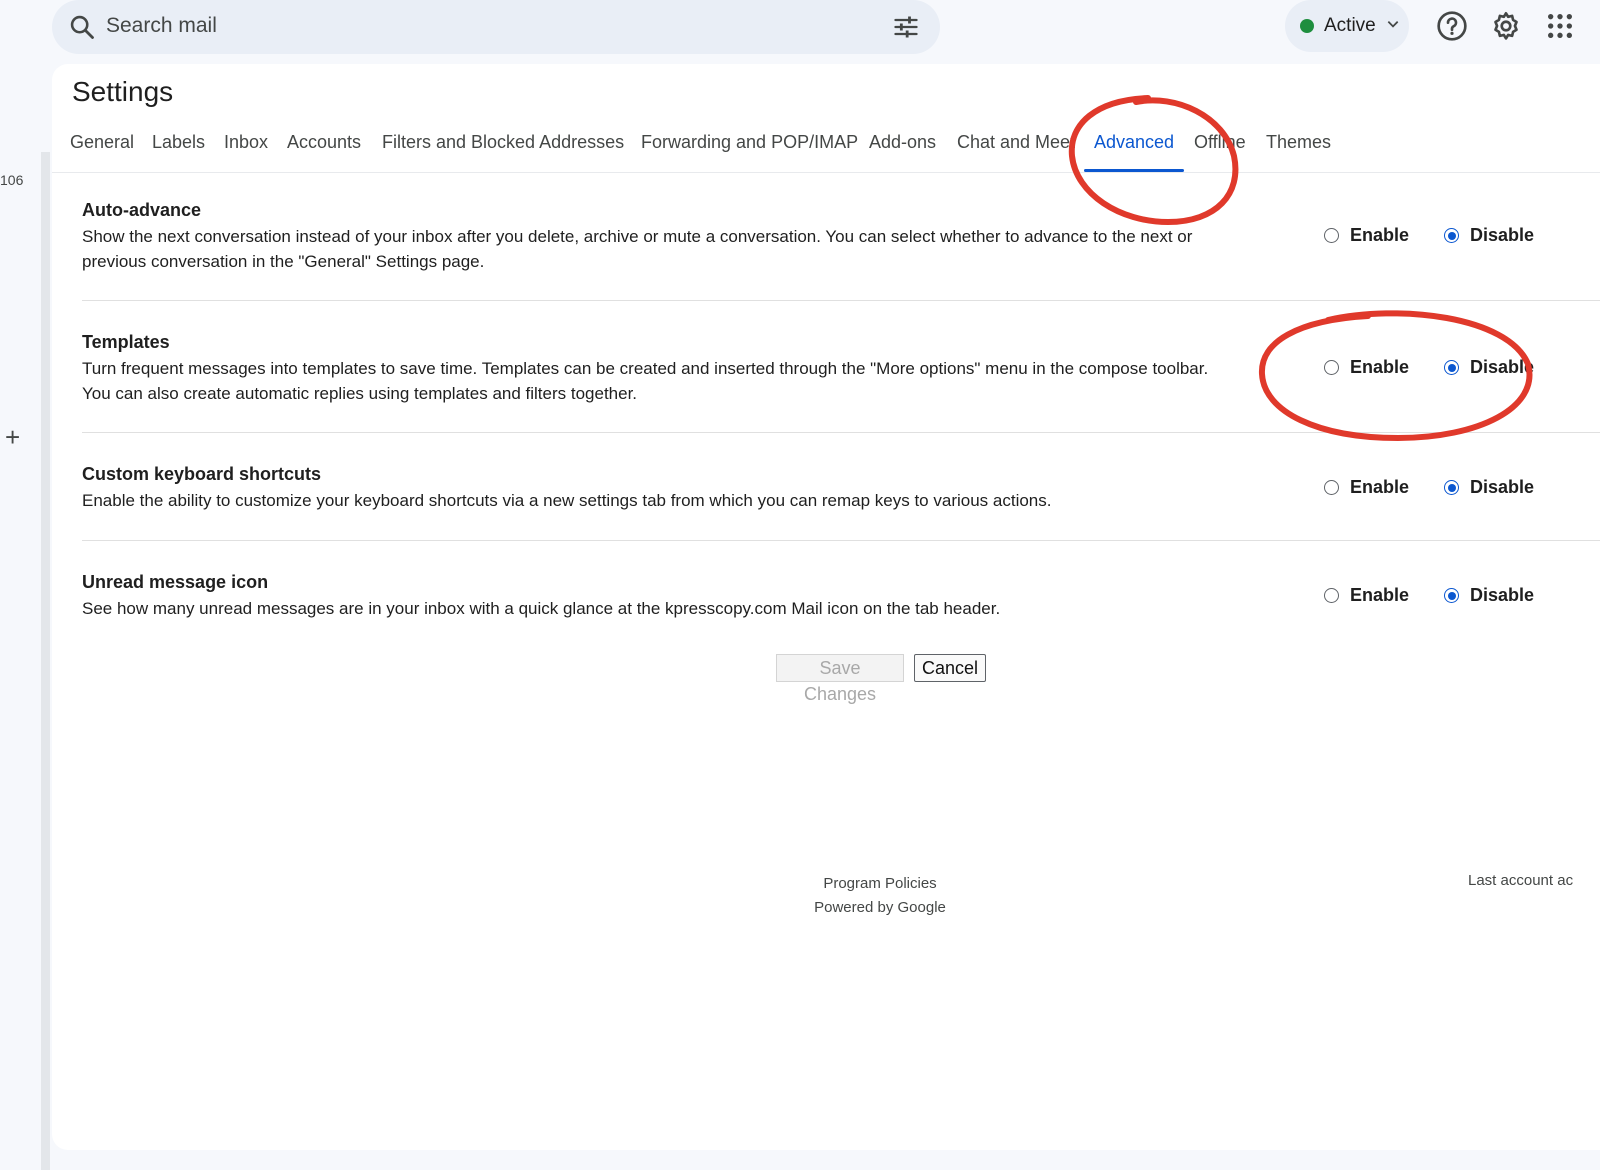 The height and width of the screenshot is (1170, 1600). Describe the element at coordinates (1393, 24) in the screenshot. I see `chevron-down-icon` at that location.